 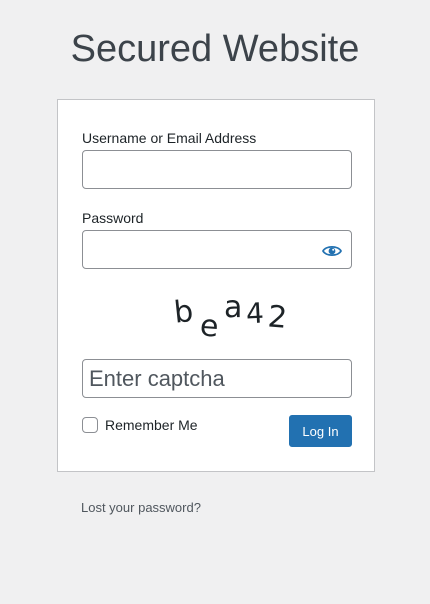 What do you see at coordinates (217, 249) in the screenshot?
I see `password-input` at bounding box center [217, 249].